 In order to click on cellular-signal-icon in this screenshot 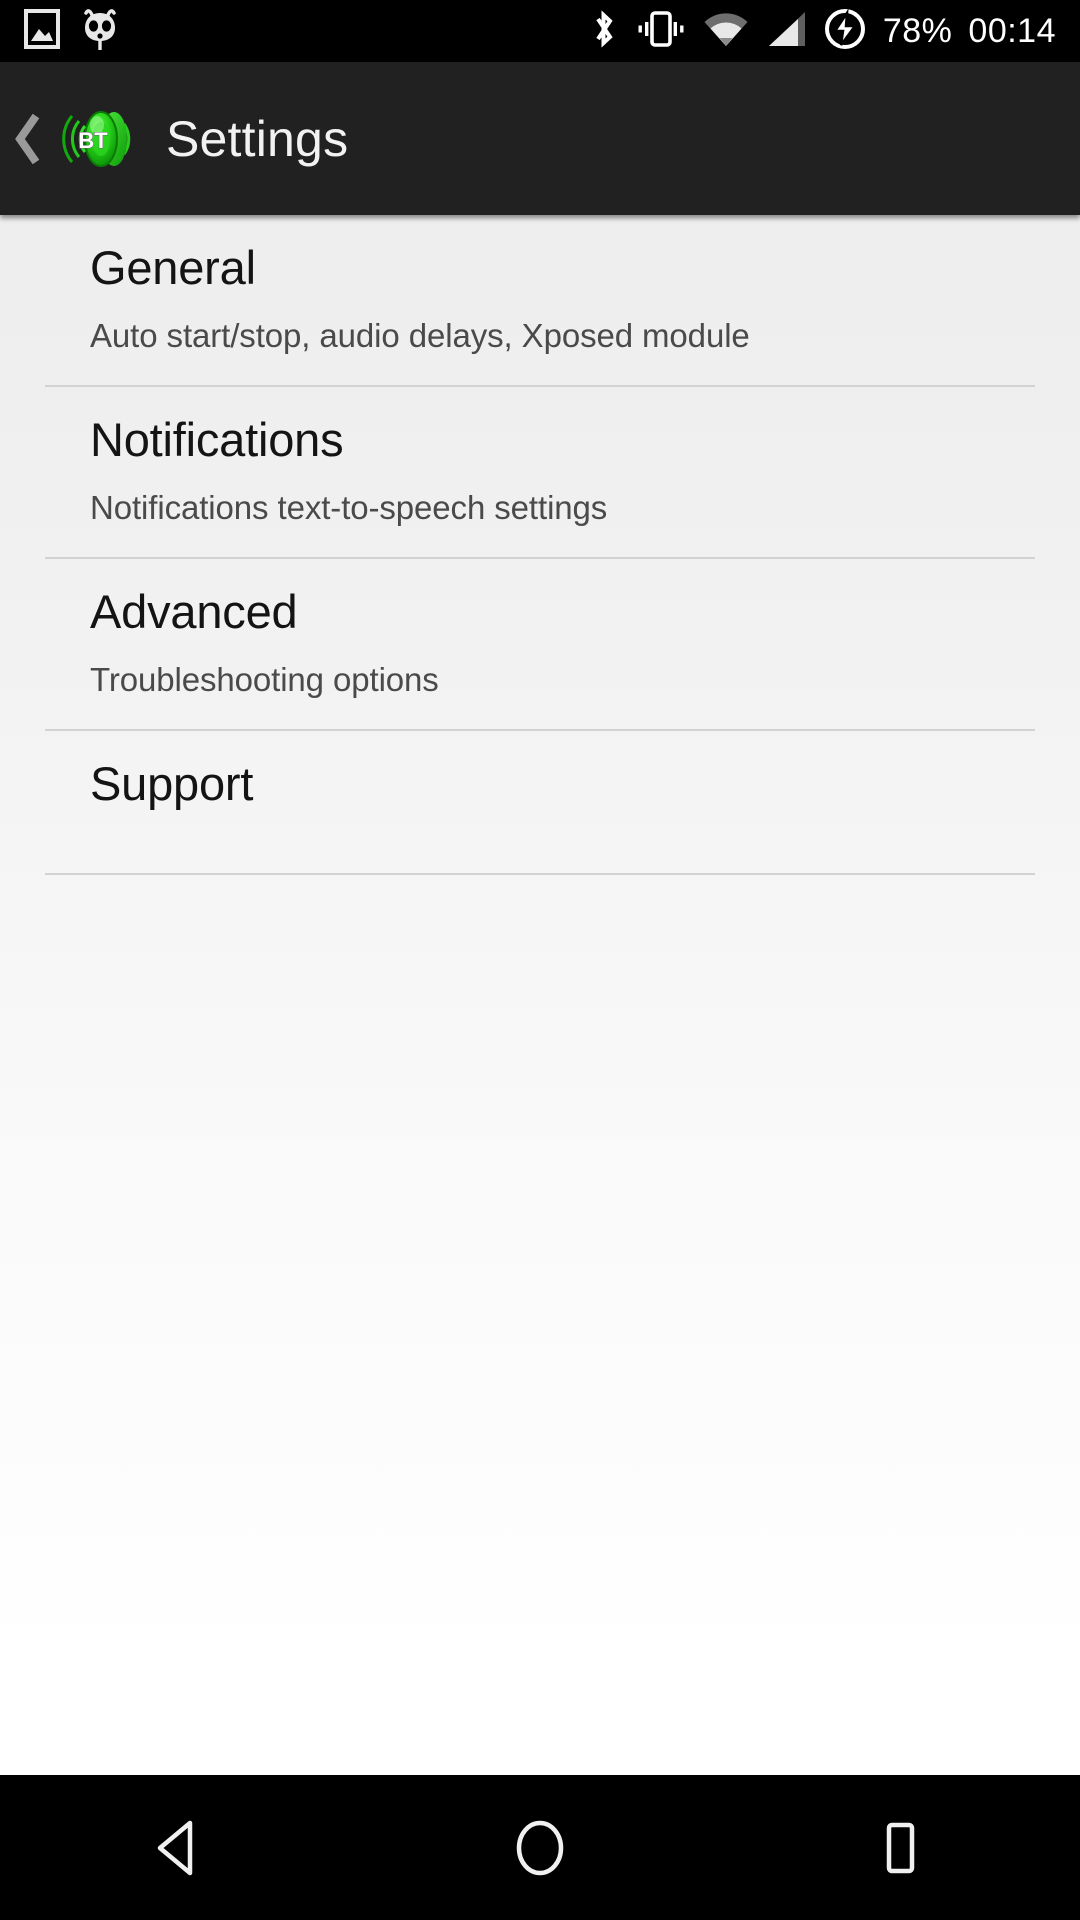, I will do `click(786, 31)`.